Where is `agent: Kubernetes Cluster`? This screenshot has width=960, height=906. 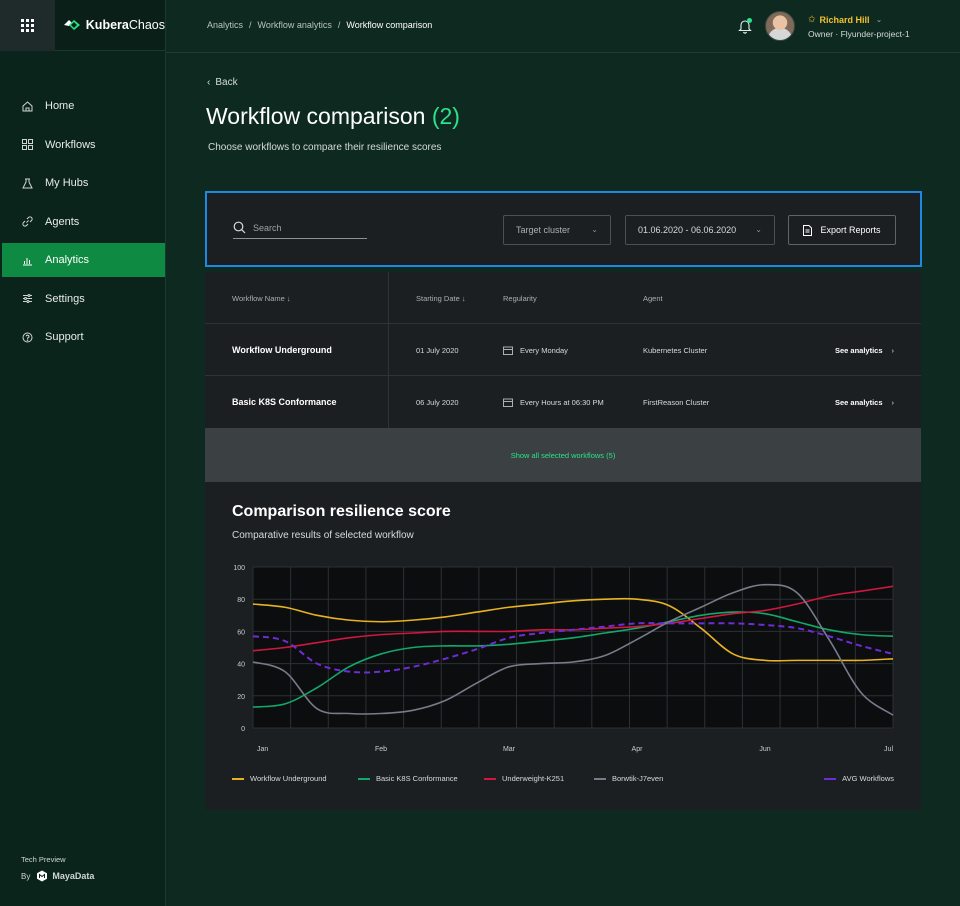
agent: Kubernetes Cluster is located at coordinates (675, 350).